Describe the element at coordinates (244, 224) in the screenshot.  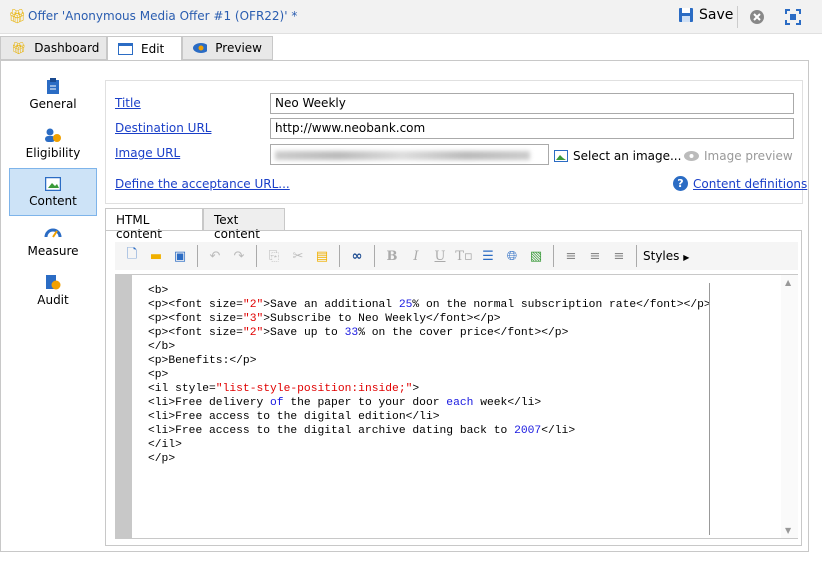
I see `tab-text-content: Text content` at that location.